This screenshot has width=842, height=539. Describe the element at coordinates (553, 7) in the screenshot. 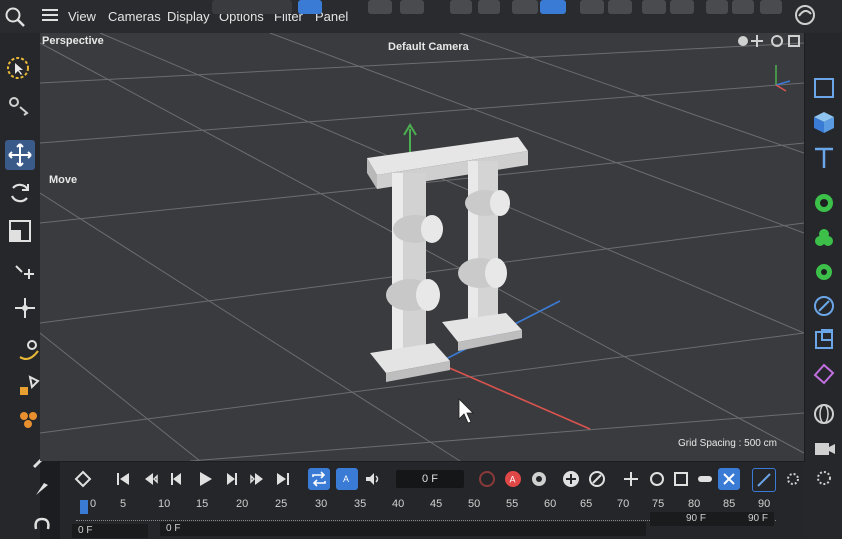

I see `workplane-icon` at that location.